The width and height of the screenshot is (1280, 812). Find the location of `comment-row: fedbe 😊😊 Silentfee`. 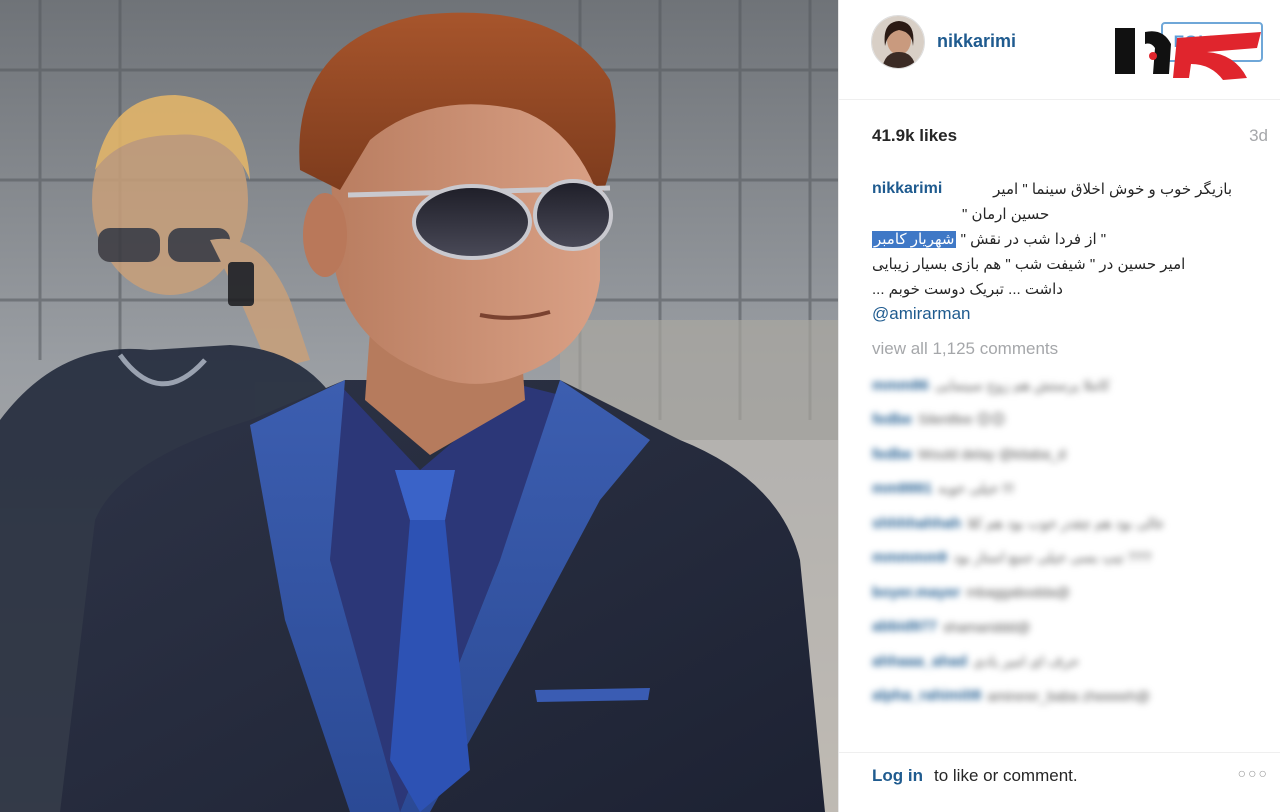

comment-row: fedbe 😊😊 Silentfee is located at coordinates (1057, 420).